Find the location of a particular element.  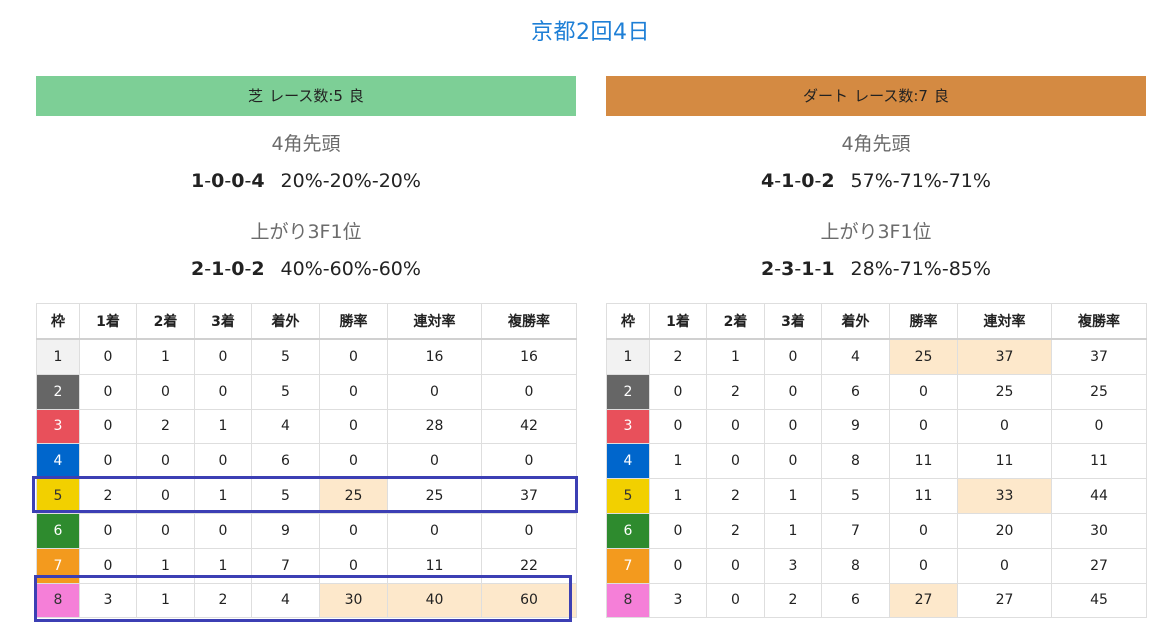

track-condition: 良 is located at coordinates (941, 96).